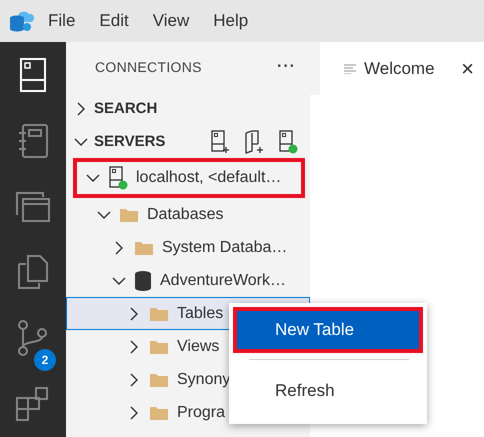  Describe the element at coordinates (350, 69) in the screenshot. I see `document-icon` at that location.